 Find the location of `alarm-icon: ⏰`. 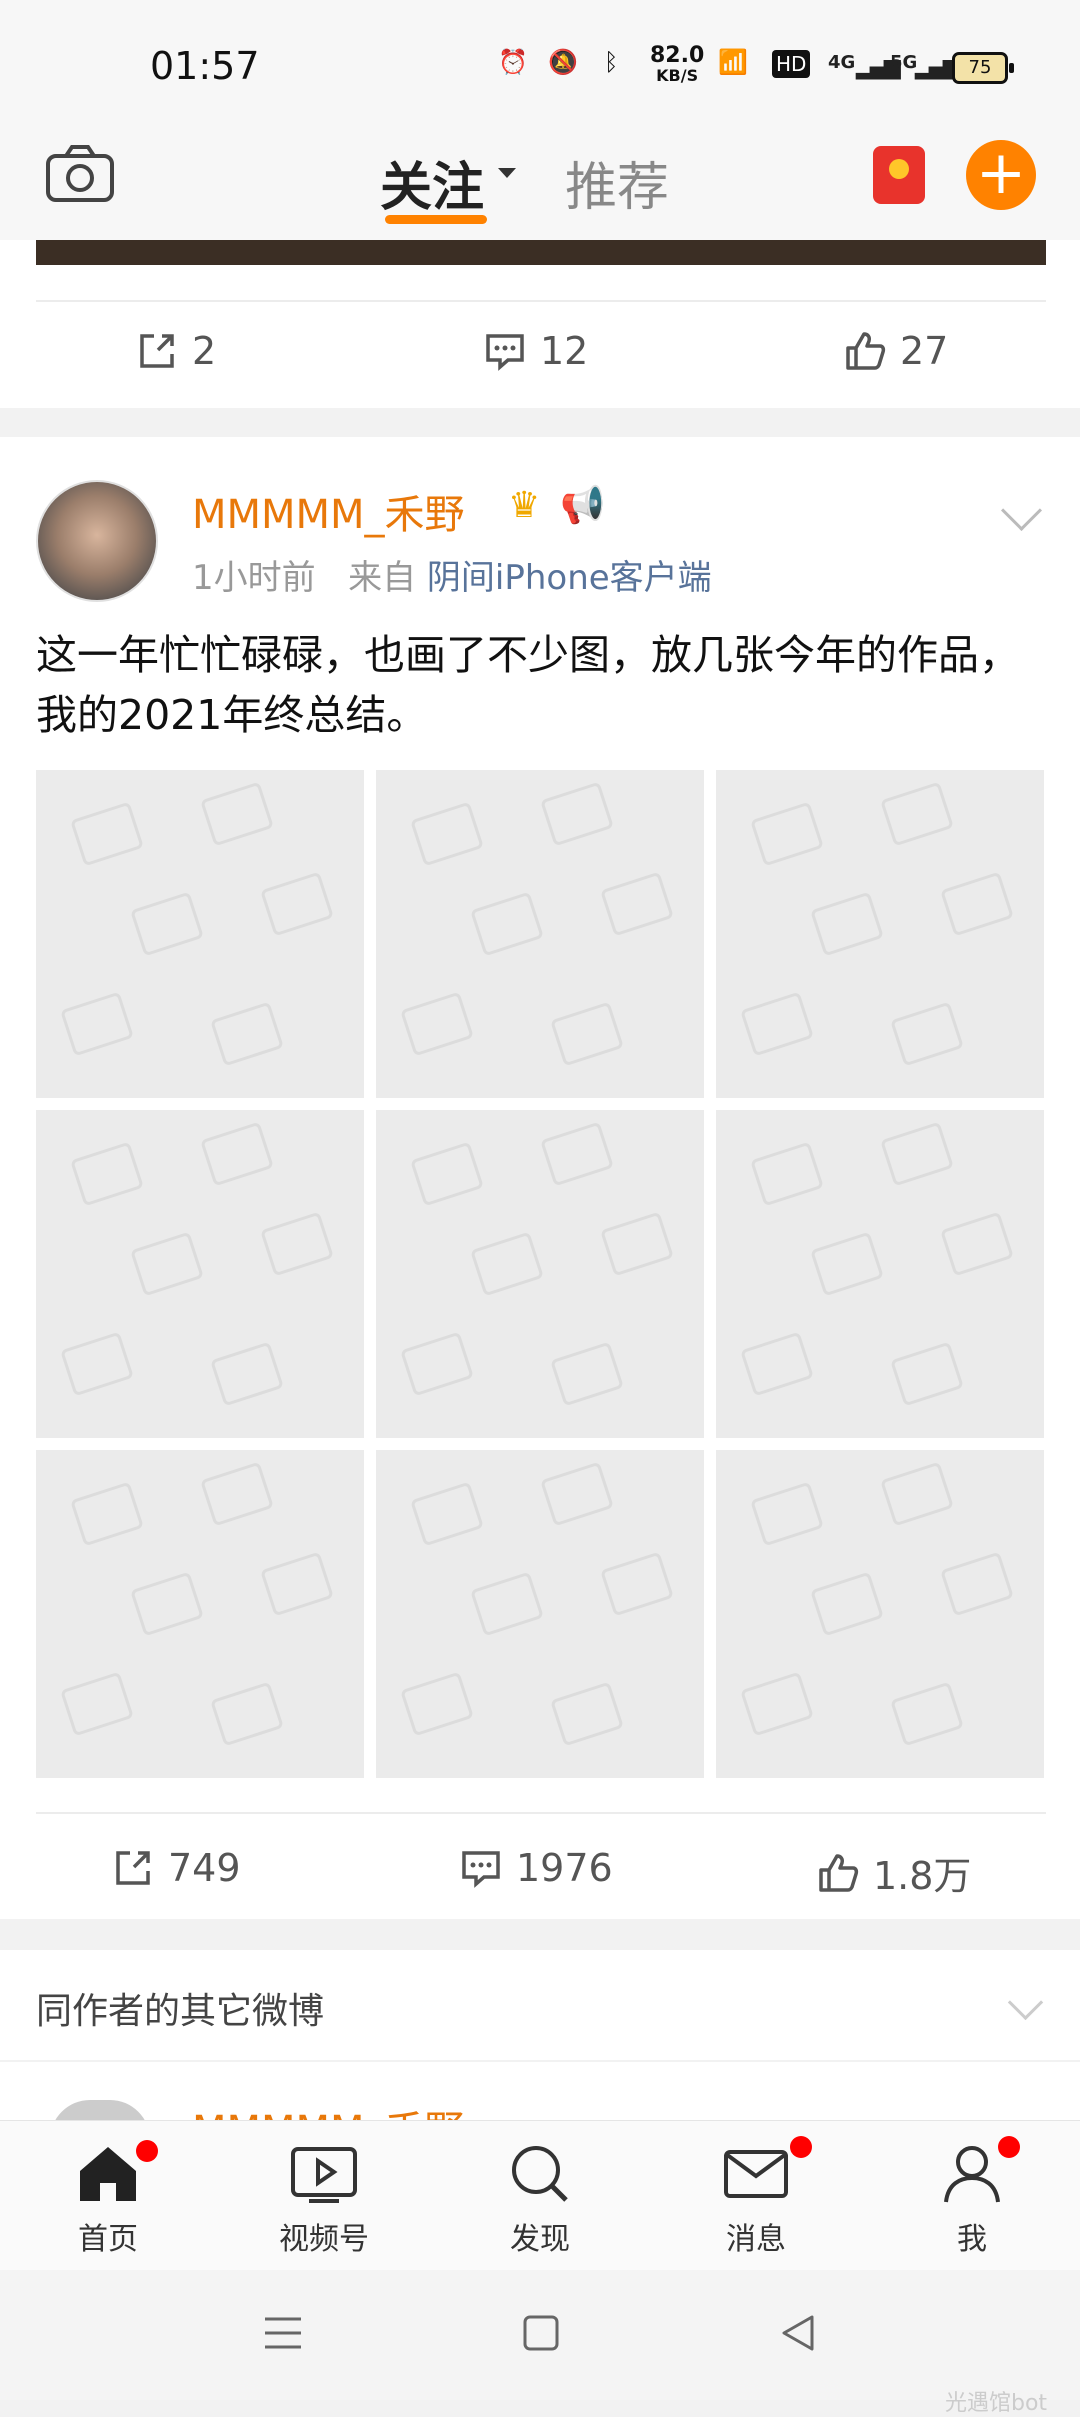

alarm-icon: ⏰ is located at coordinates (513, 62).